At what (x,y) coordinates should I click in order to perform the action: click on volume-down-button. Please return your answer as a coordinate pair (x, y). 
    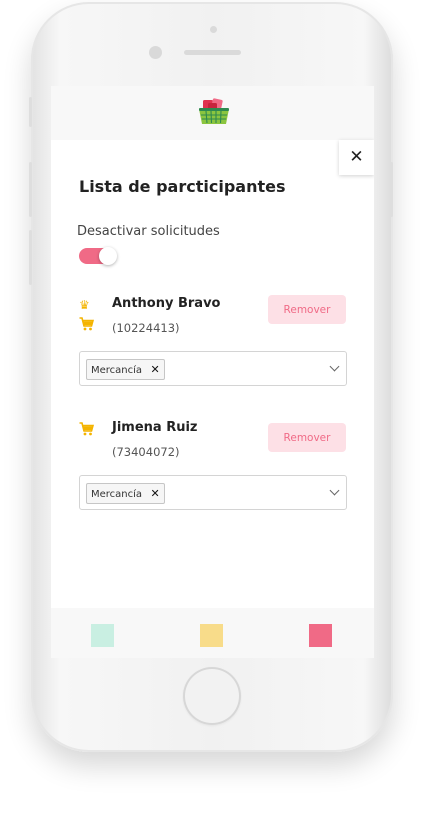
    Looking at the image, I should click on (30, 257).